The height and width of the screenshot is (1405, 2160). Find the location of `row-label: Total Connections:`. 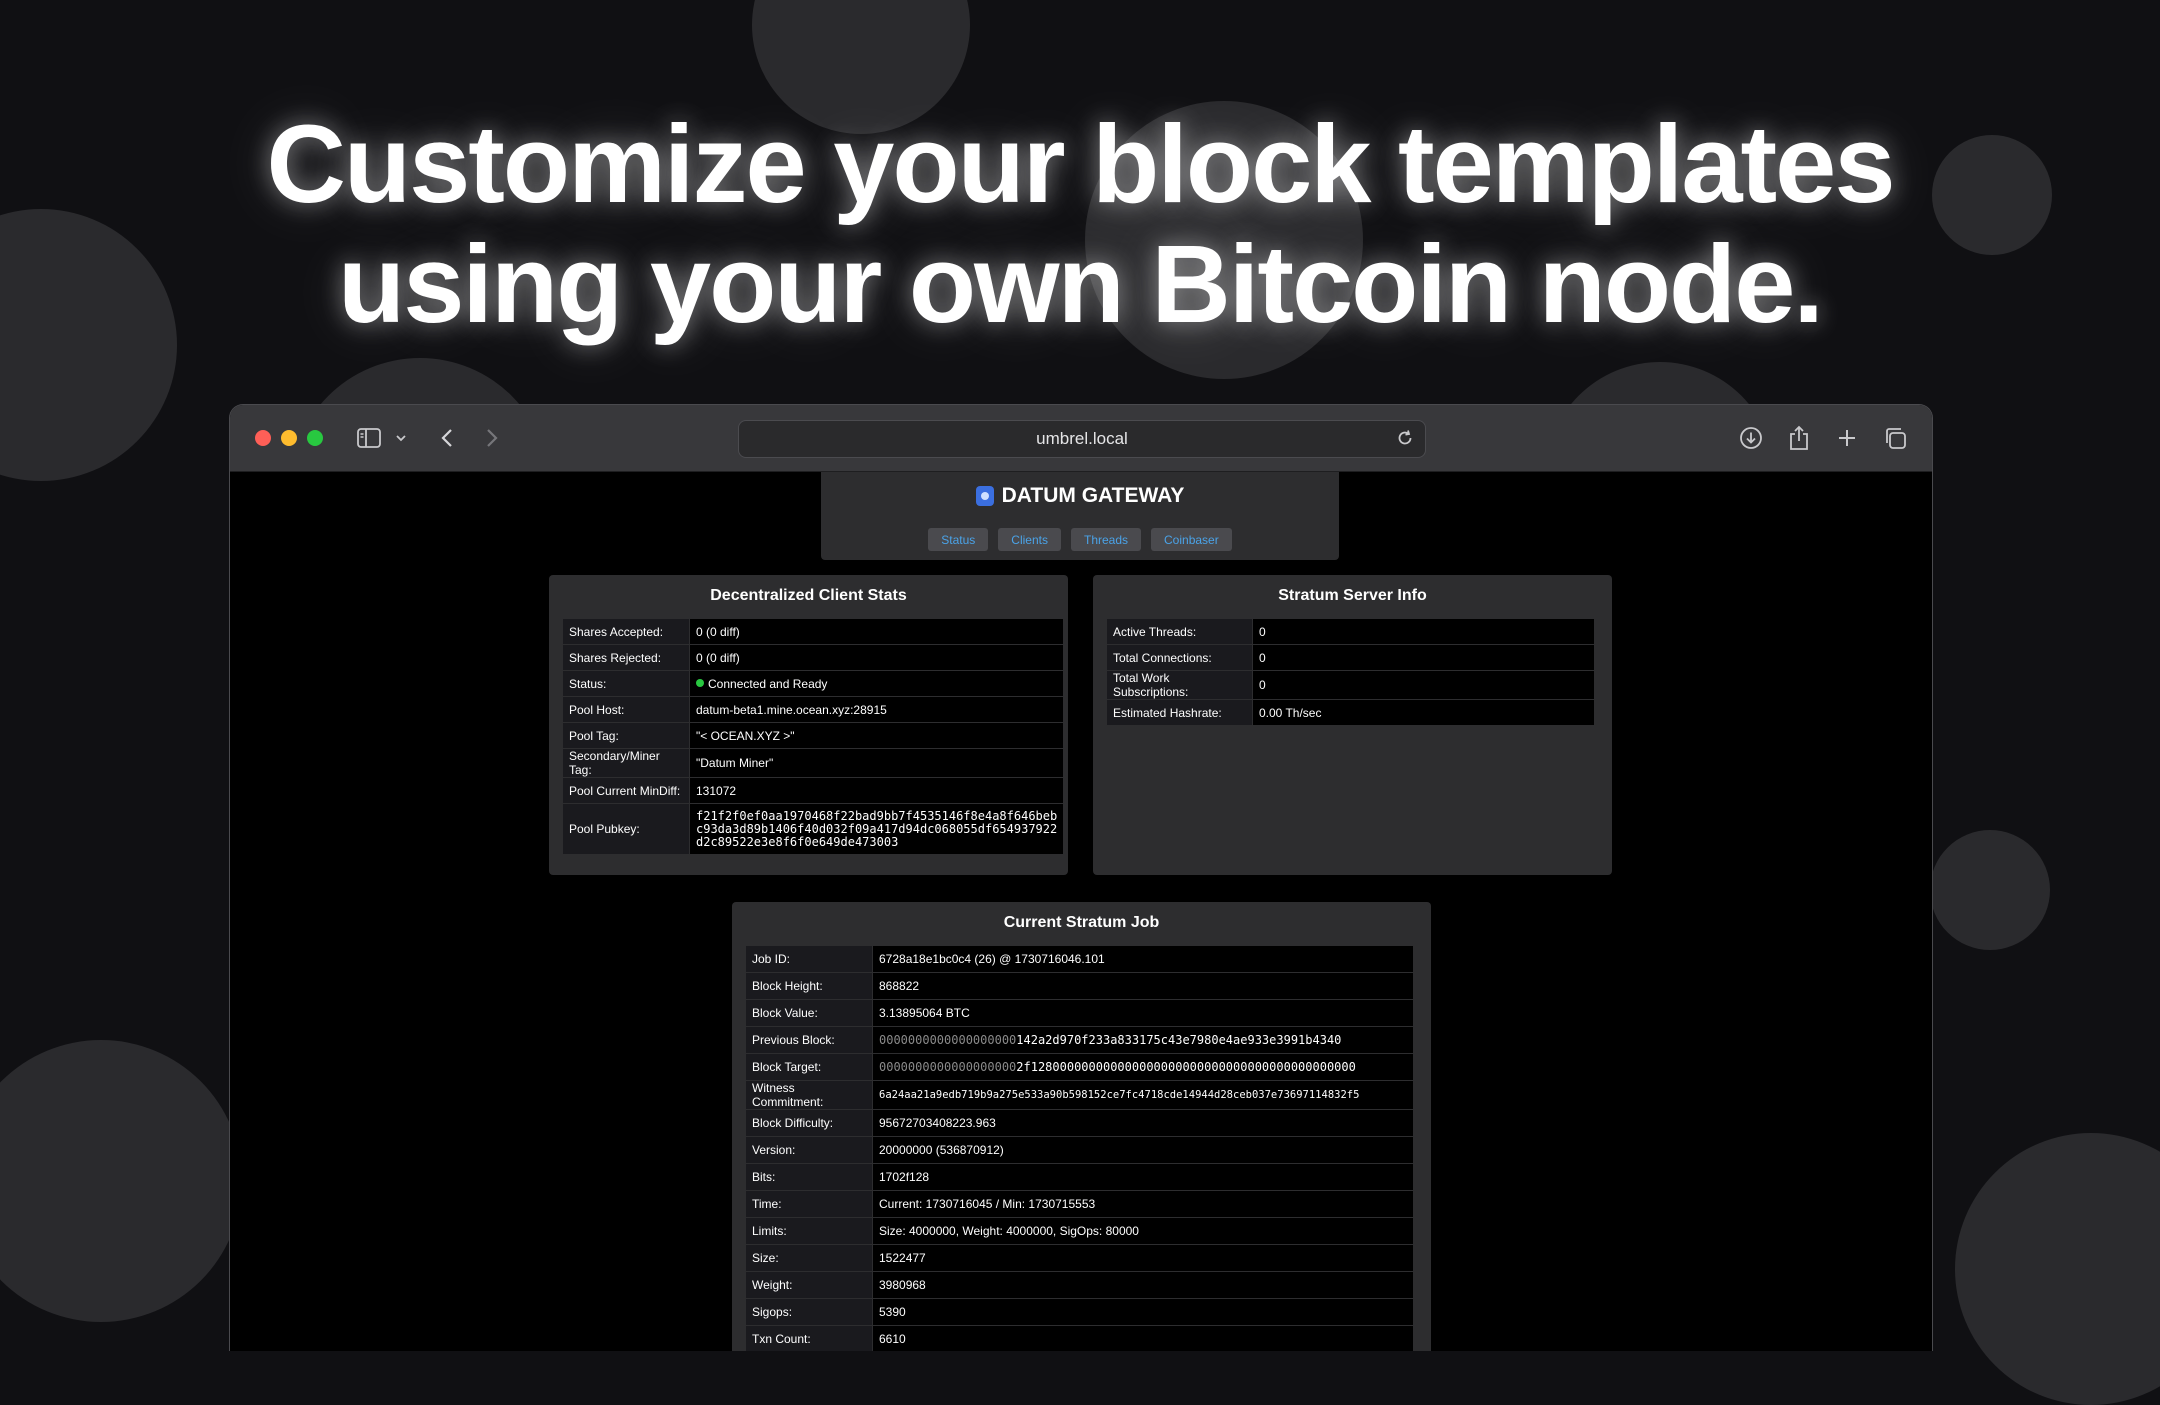

row-label: Total Connections: is located at coordinates (1179, 657).